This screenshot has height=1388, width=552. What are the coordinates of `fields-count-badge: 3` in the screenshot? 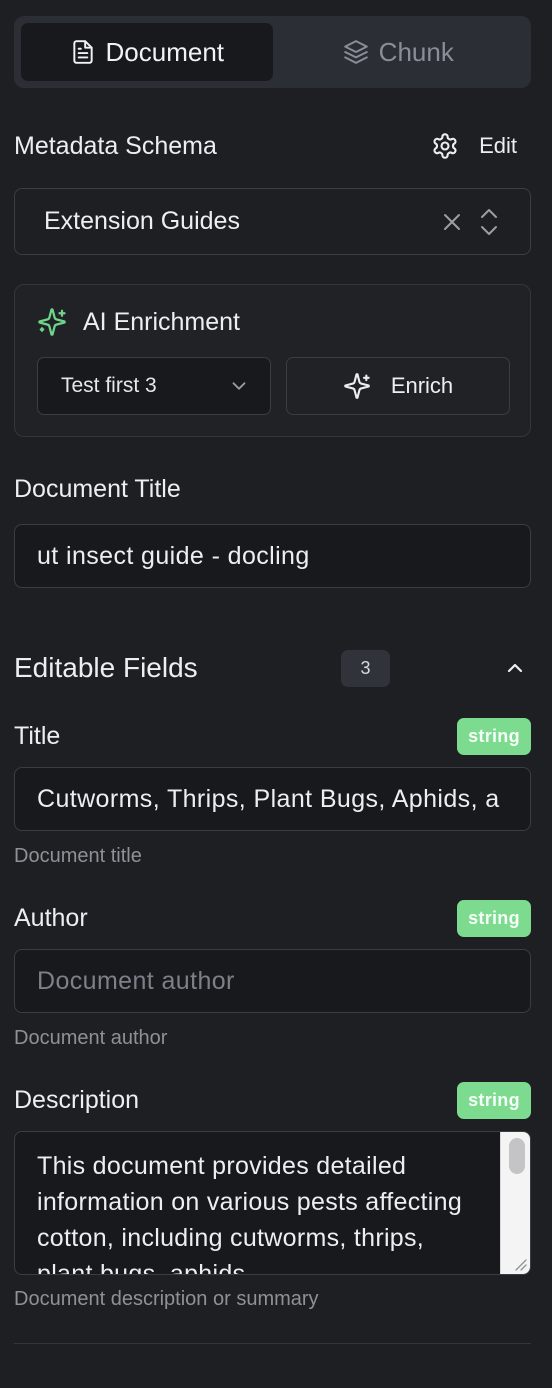 It's located at (365, 668).